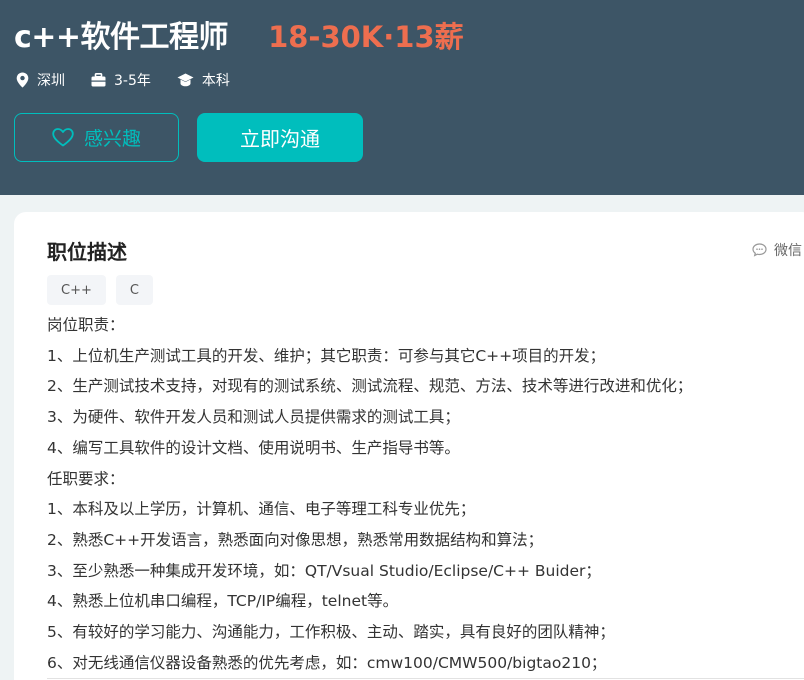  Describe the element at coordinates (185, 80) in the screenshot. I see `graduation-cap-icon` at that location.